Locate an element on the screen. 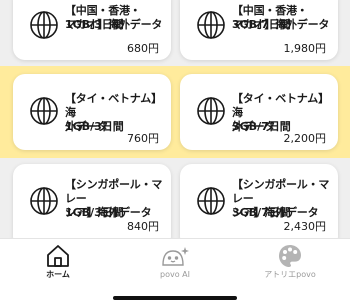 The width and height of the screenshot is (350, 308). tab-home-label: ホーム is located at coordinates (58, 274).